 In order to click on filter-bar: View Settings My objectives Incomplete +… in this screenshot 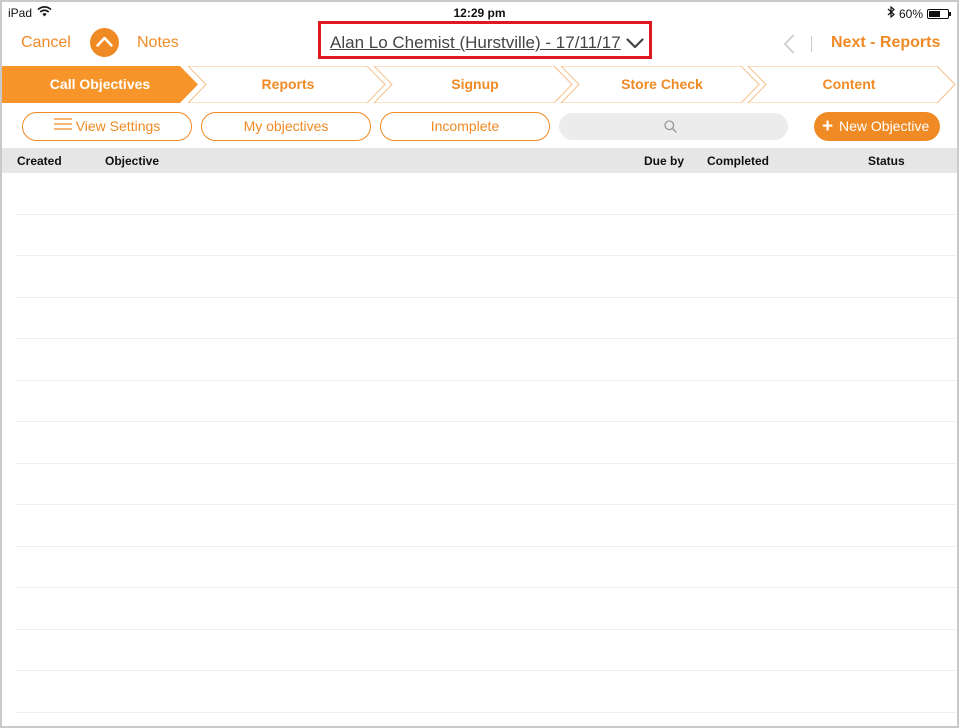, I will do `click(479, 127)`.